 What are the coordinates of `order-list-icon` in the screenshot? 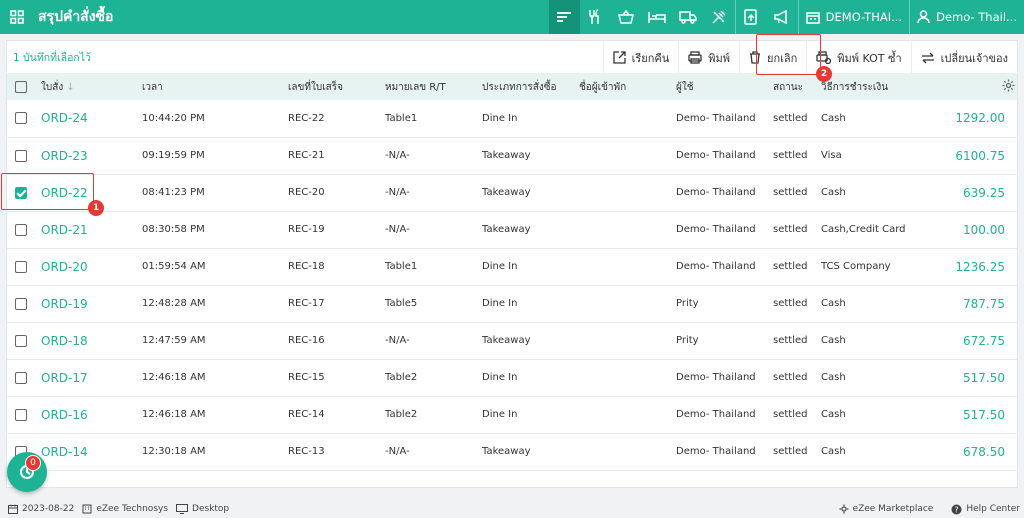 It's located at (564, 17).